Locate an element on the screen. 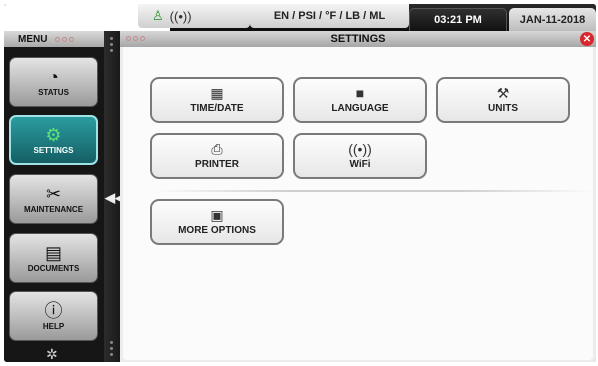 Image resolution: width=598 pixels, height=366 pixels. language-icon: ■ is located at coordinates (360, 93).